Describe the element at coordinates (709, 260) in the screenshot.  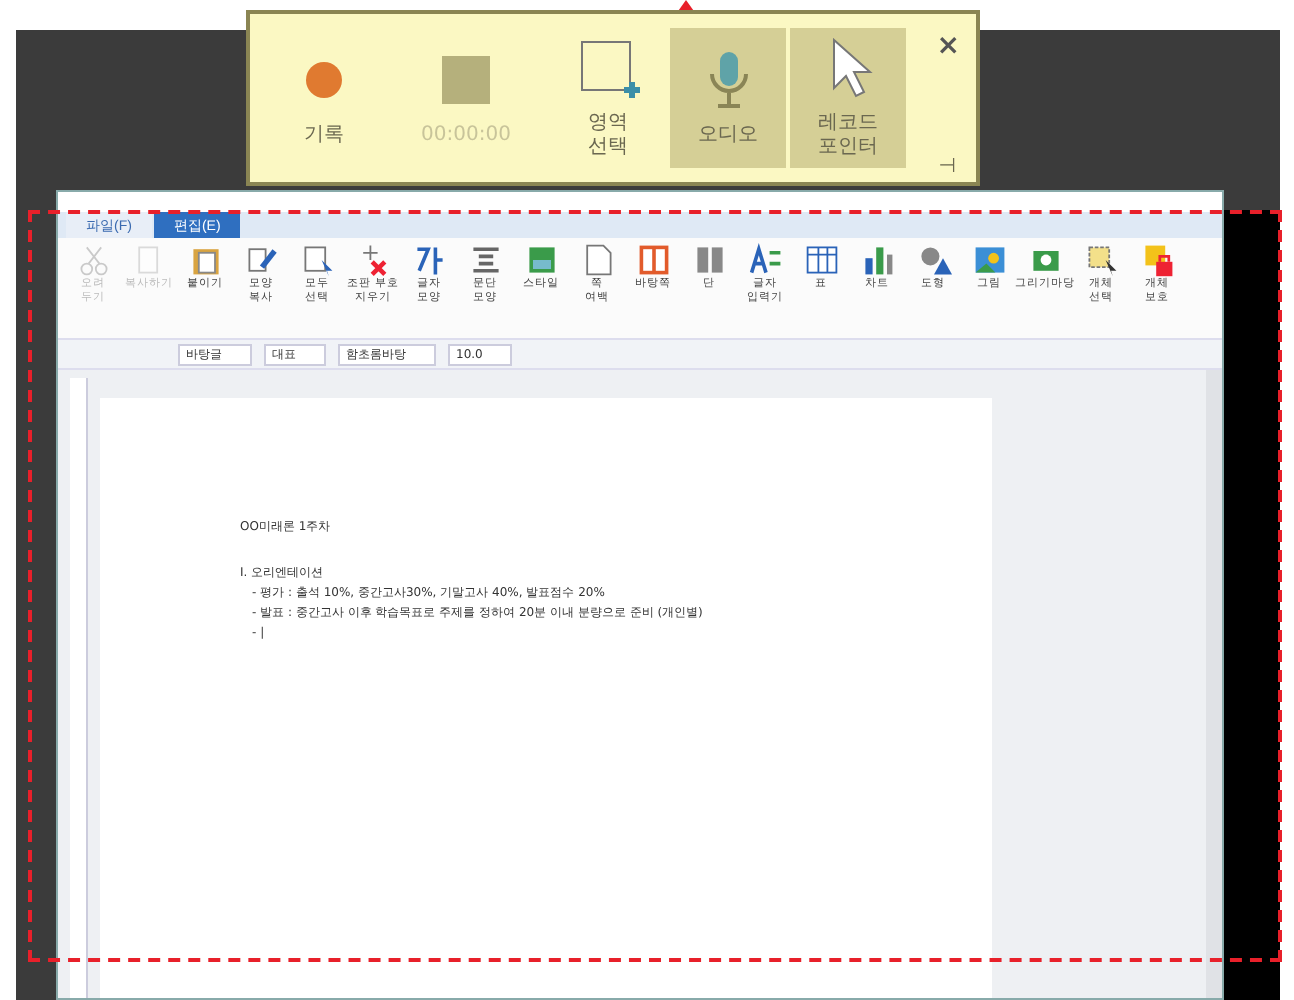
I see `columns-icon` at that location.